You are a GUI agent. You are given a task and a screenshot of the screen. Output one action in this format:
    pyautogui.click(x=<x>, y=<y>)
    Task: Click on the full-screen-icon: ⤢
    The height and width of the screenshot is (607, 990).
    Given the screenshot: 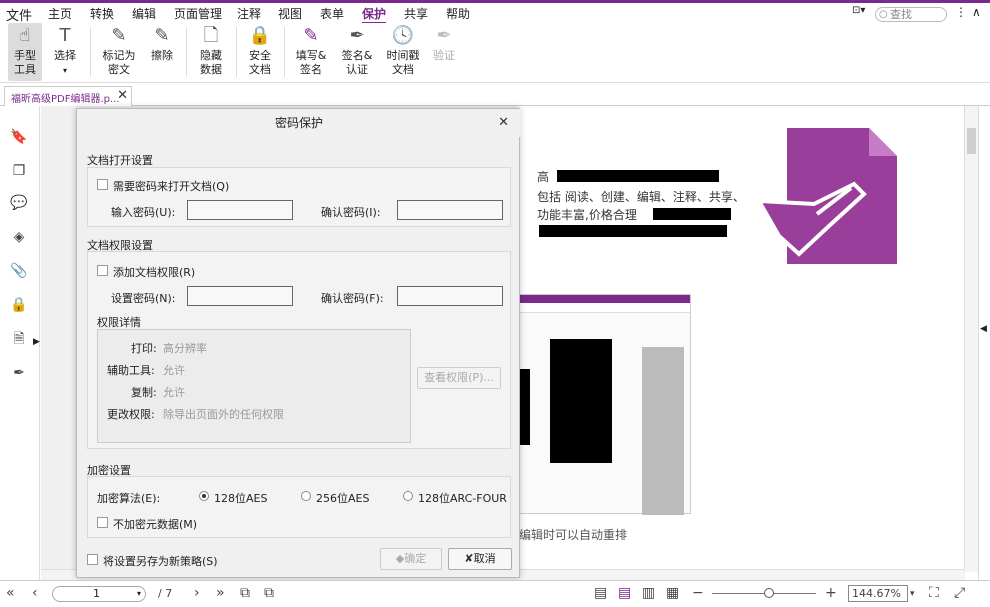 What is the action you would take?
    pyautogui.click(x=959, y=593)
    